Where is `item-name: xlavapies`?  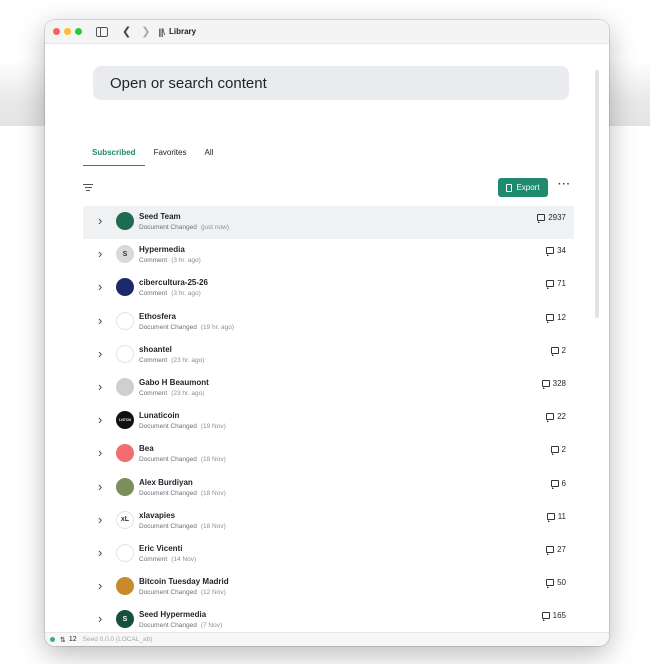
item-name: xlavapies is located at coordinates (157, 515).